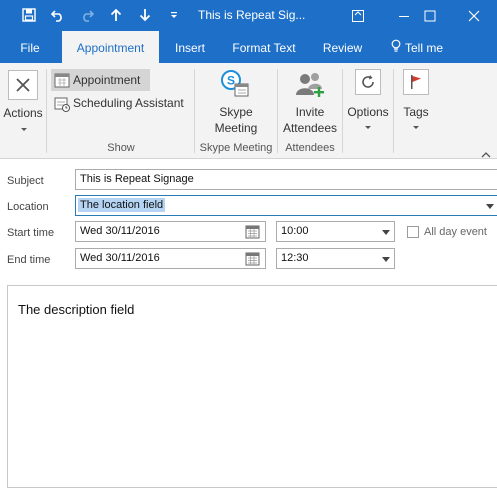 This screenshot has height=496, width=497. Describe the element at coordinates (386, 259) in the screenshot. I see `end-time-dropdown-icon` at that location.